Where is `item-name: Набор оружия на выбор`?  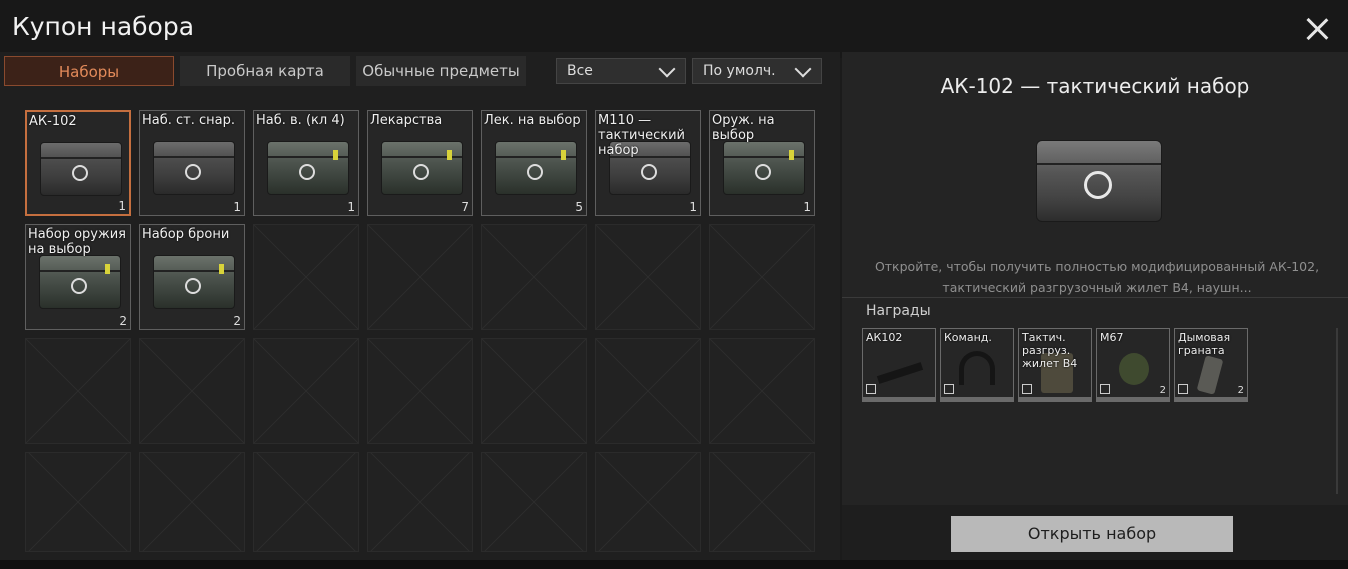
item-name: Набор оружия на выбор is located at coordinates (77, 242).